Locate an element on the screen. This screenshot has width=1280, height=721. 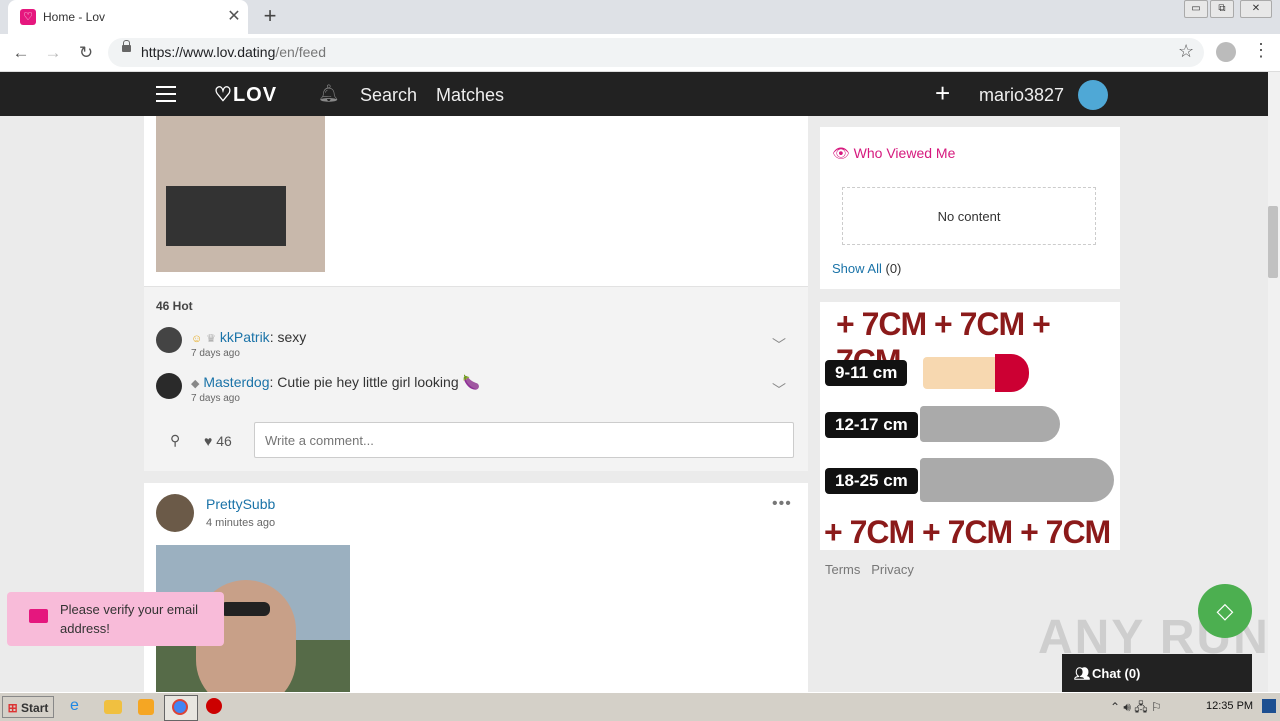
privacy-link: Privacy is located at coordinates (892, 569).